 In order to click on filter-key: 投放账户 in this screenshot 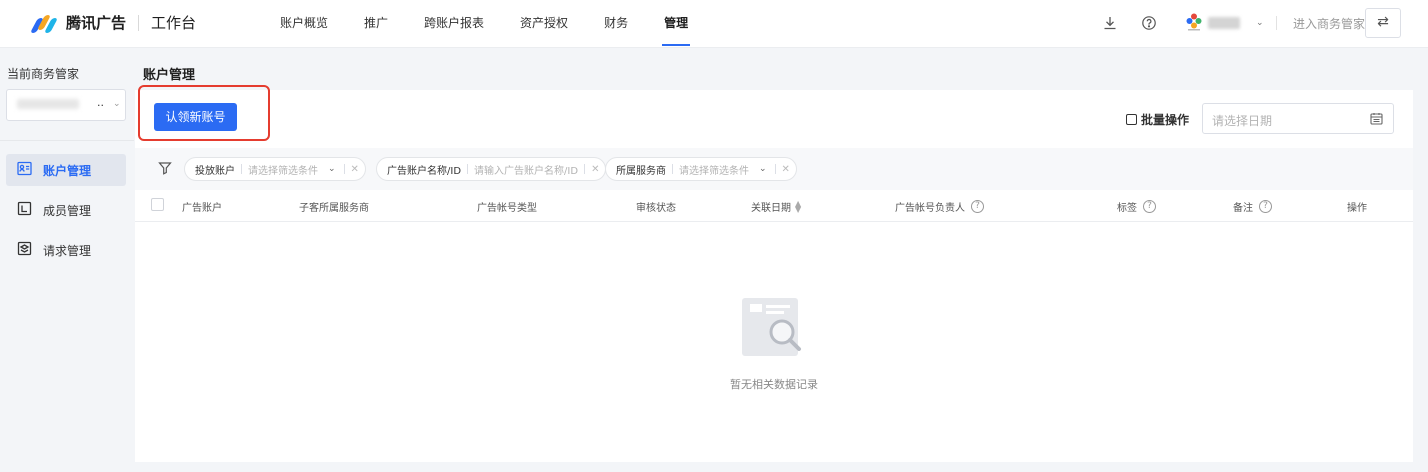, I will do `click(215, 171)`.